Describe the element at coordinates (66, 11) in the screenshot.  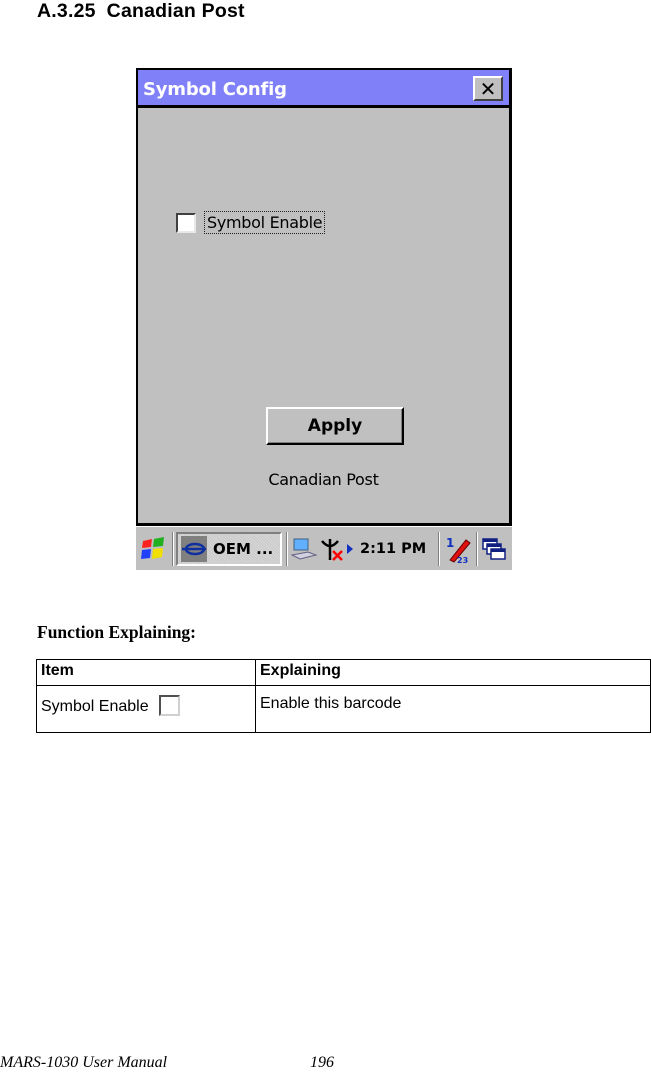
I see `section-number: A.3.25` at that location.